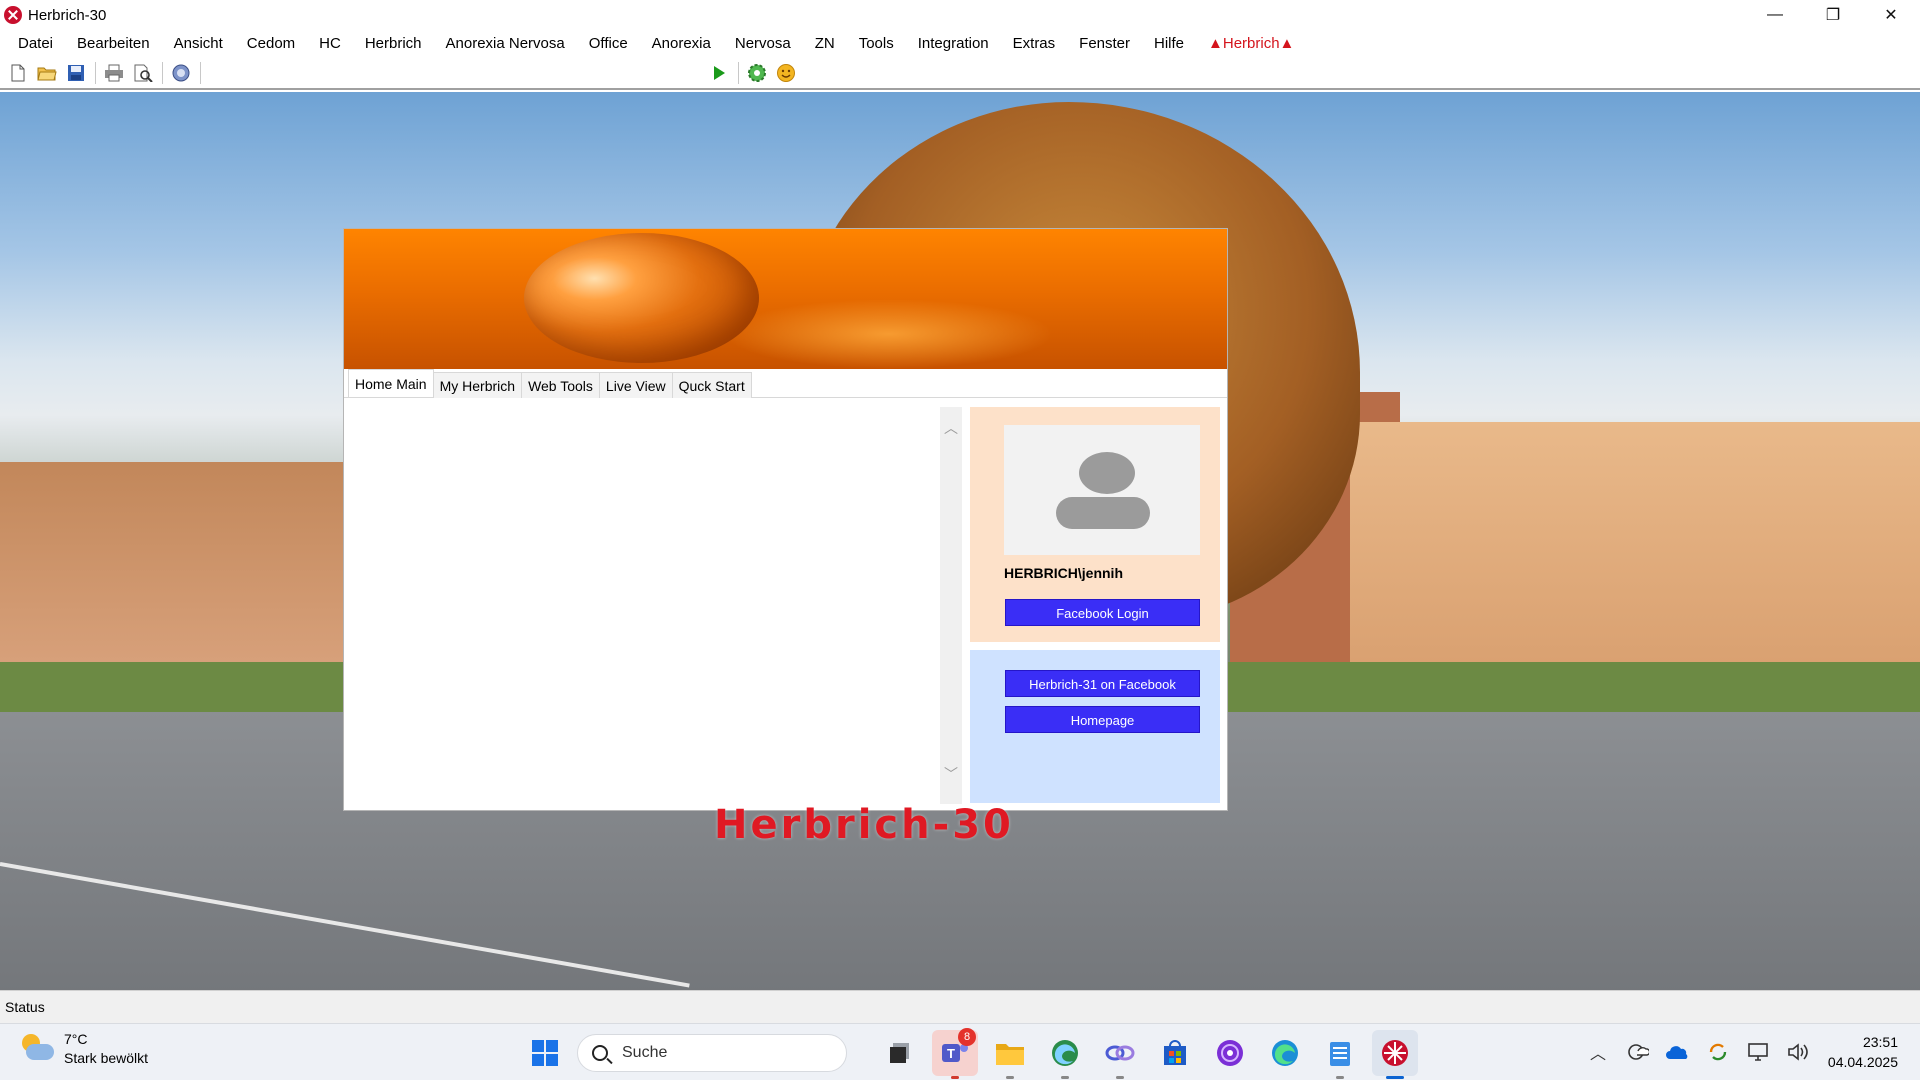  Describe the element at coordinates (1175, 1053) in the screenshot. I see `store-icon` at that location.